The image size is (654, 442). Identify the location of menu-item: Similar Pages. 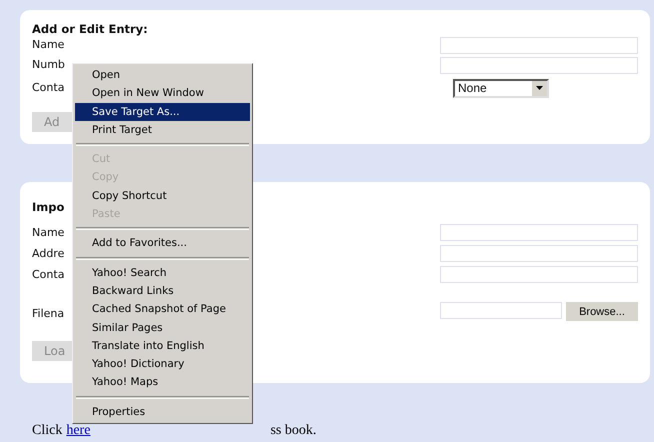
(162, 327).